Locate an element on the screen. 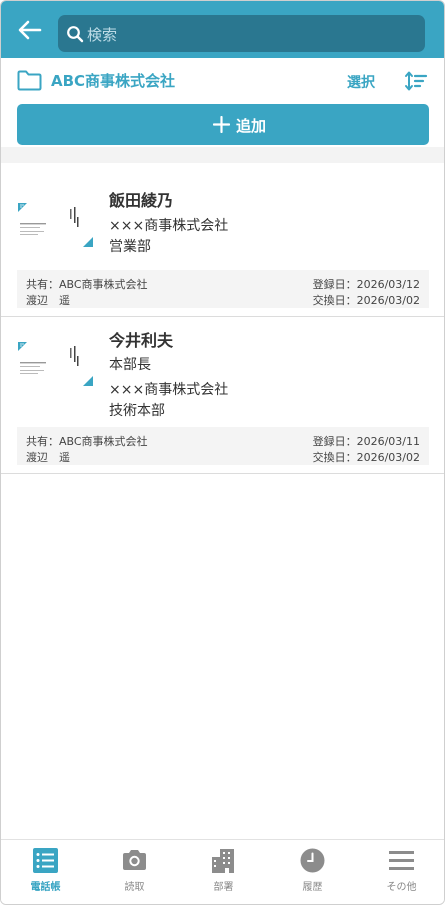 This screenshot has width=445, height=905. nav-label: 読取 is located at coordinates (134, 887).